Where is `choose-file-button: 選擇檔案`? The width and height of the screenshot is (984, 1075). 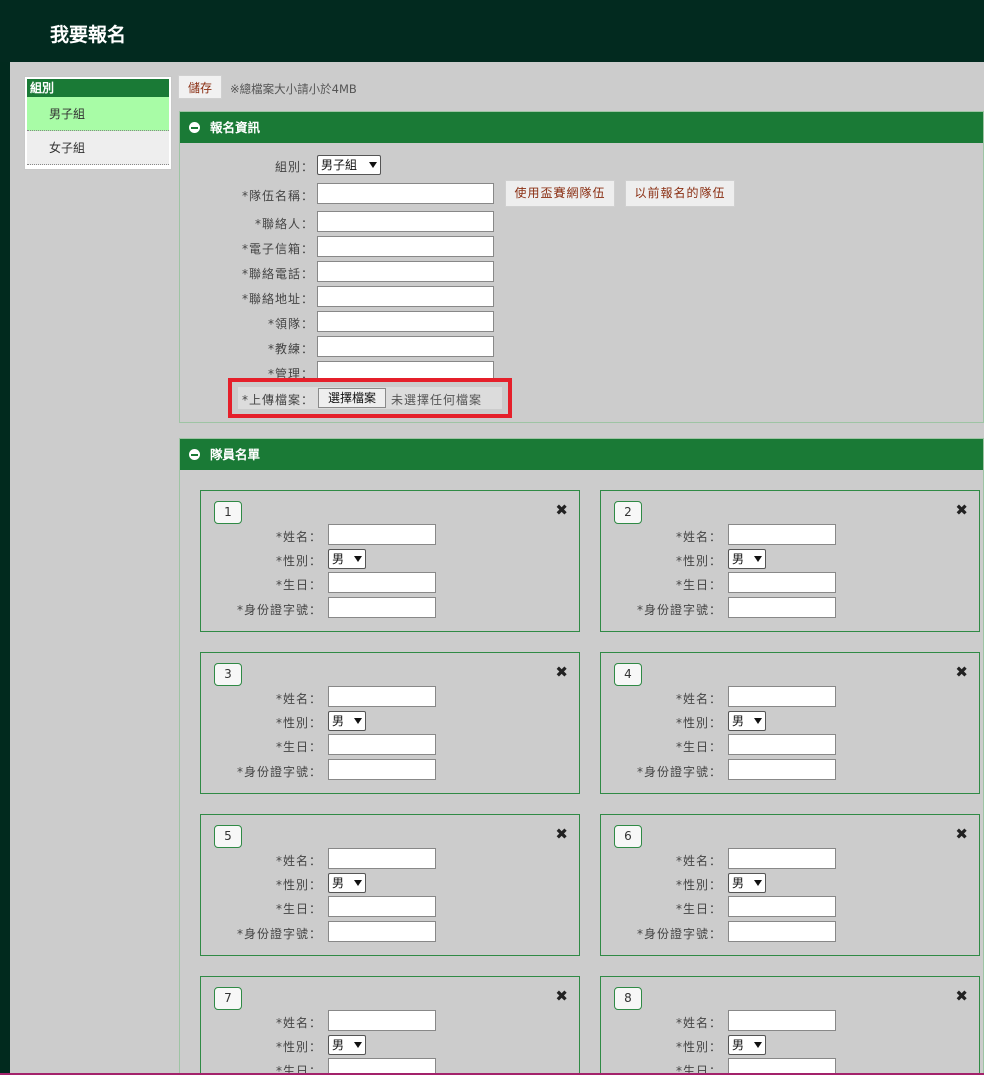 choose-file-button: 選擇檔案 is located at coordinates (352, 398).